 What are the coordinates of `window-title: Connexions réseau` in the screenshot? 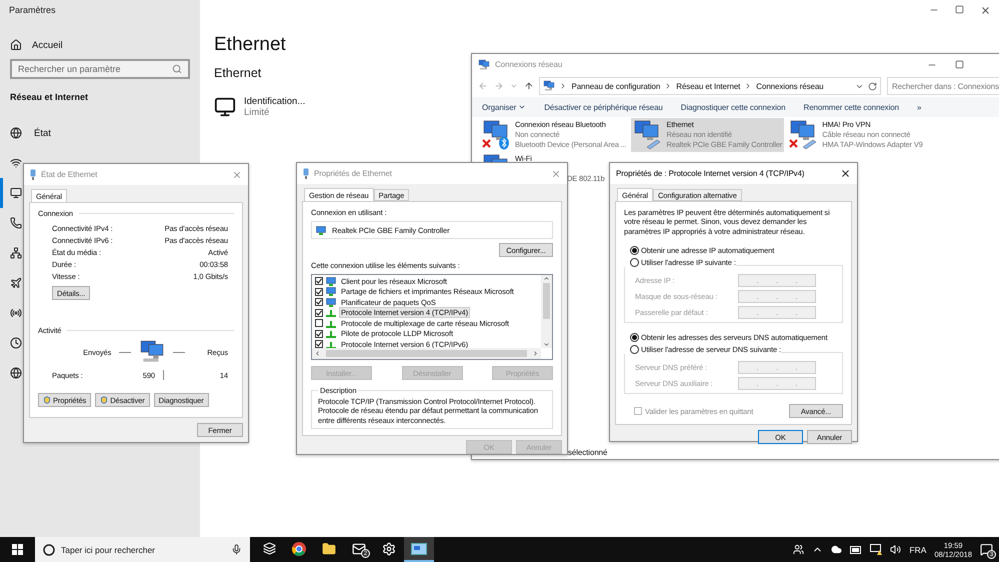 It's located at (529, 64).